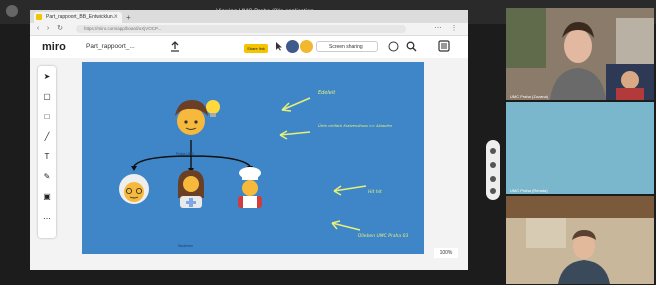 The width and height of the screenshot is (656, 285). I want to click on screen-sharing-button: Screen sharing, so click(347, 46).